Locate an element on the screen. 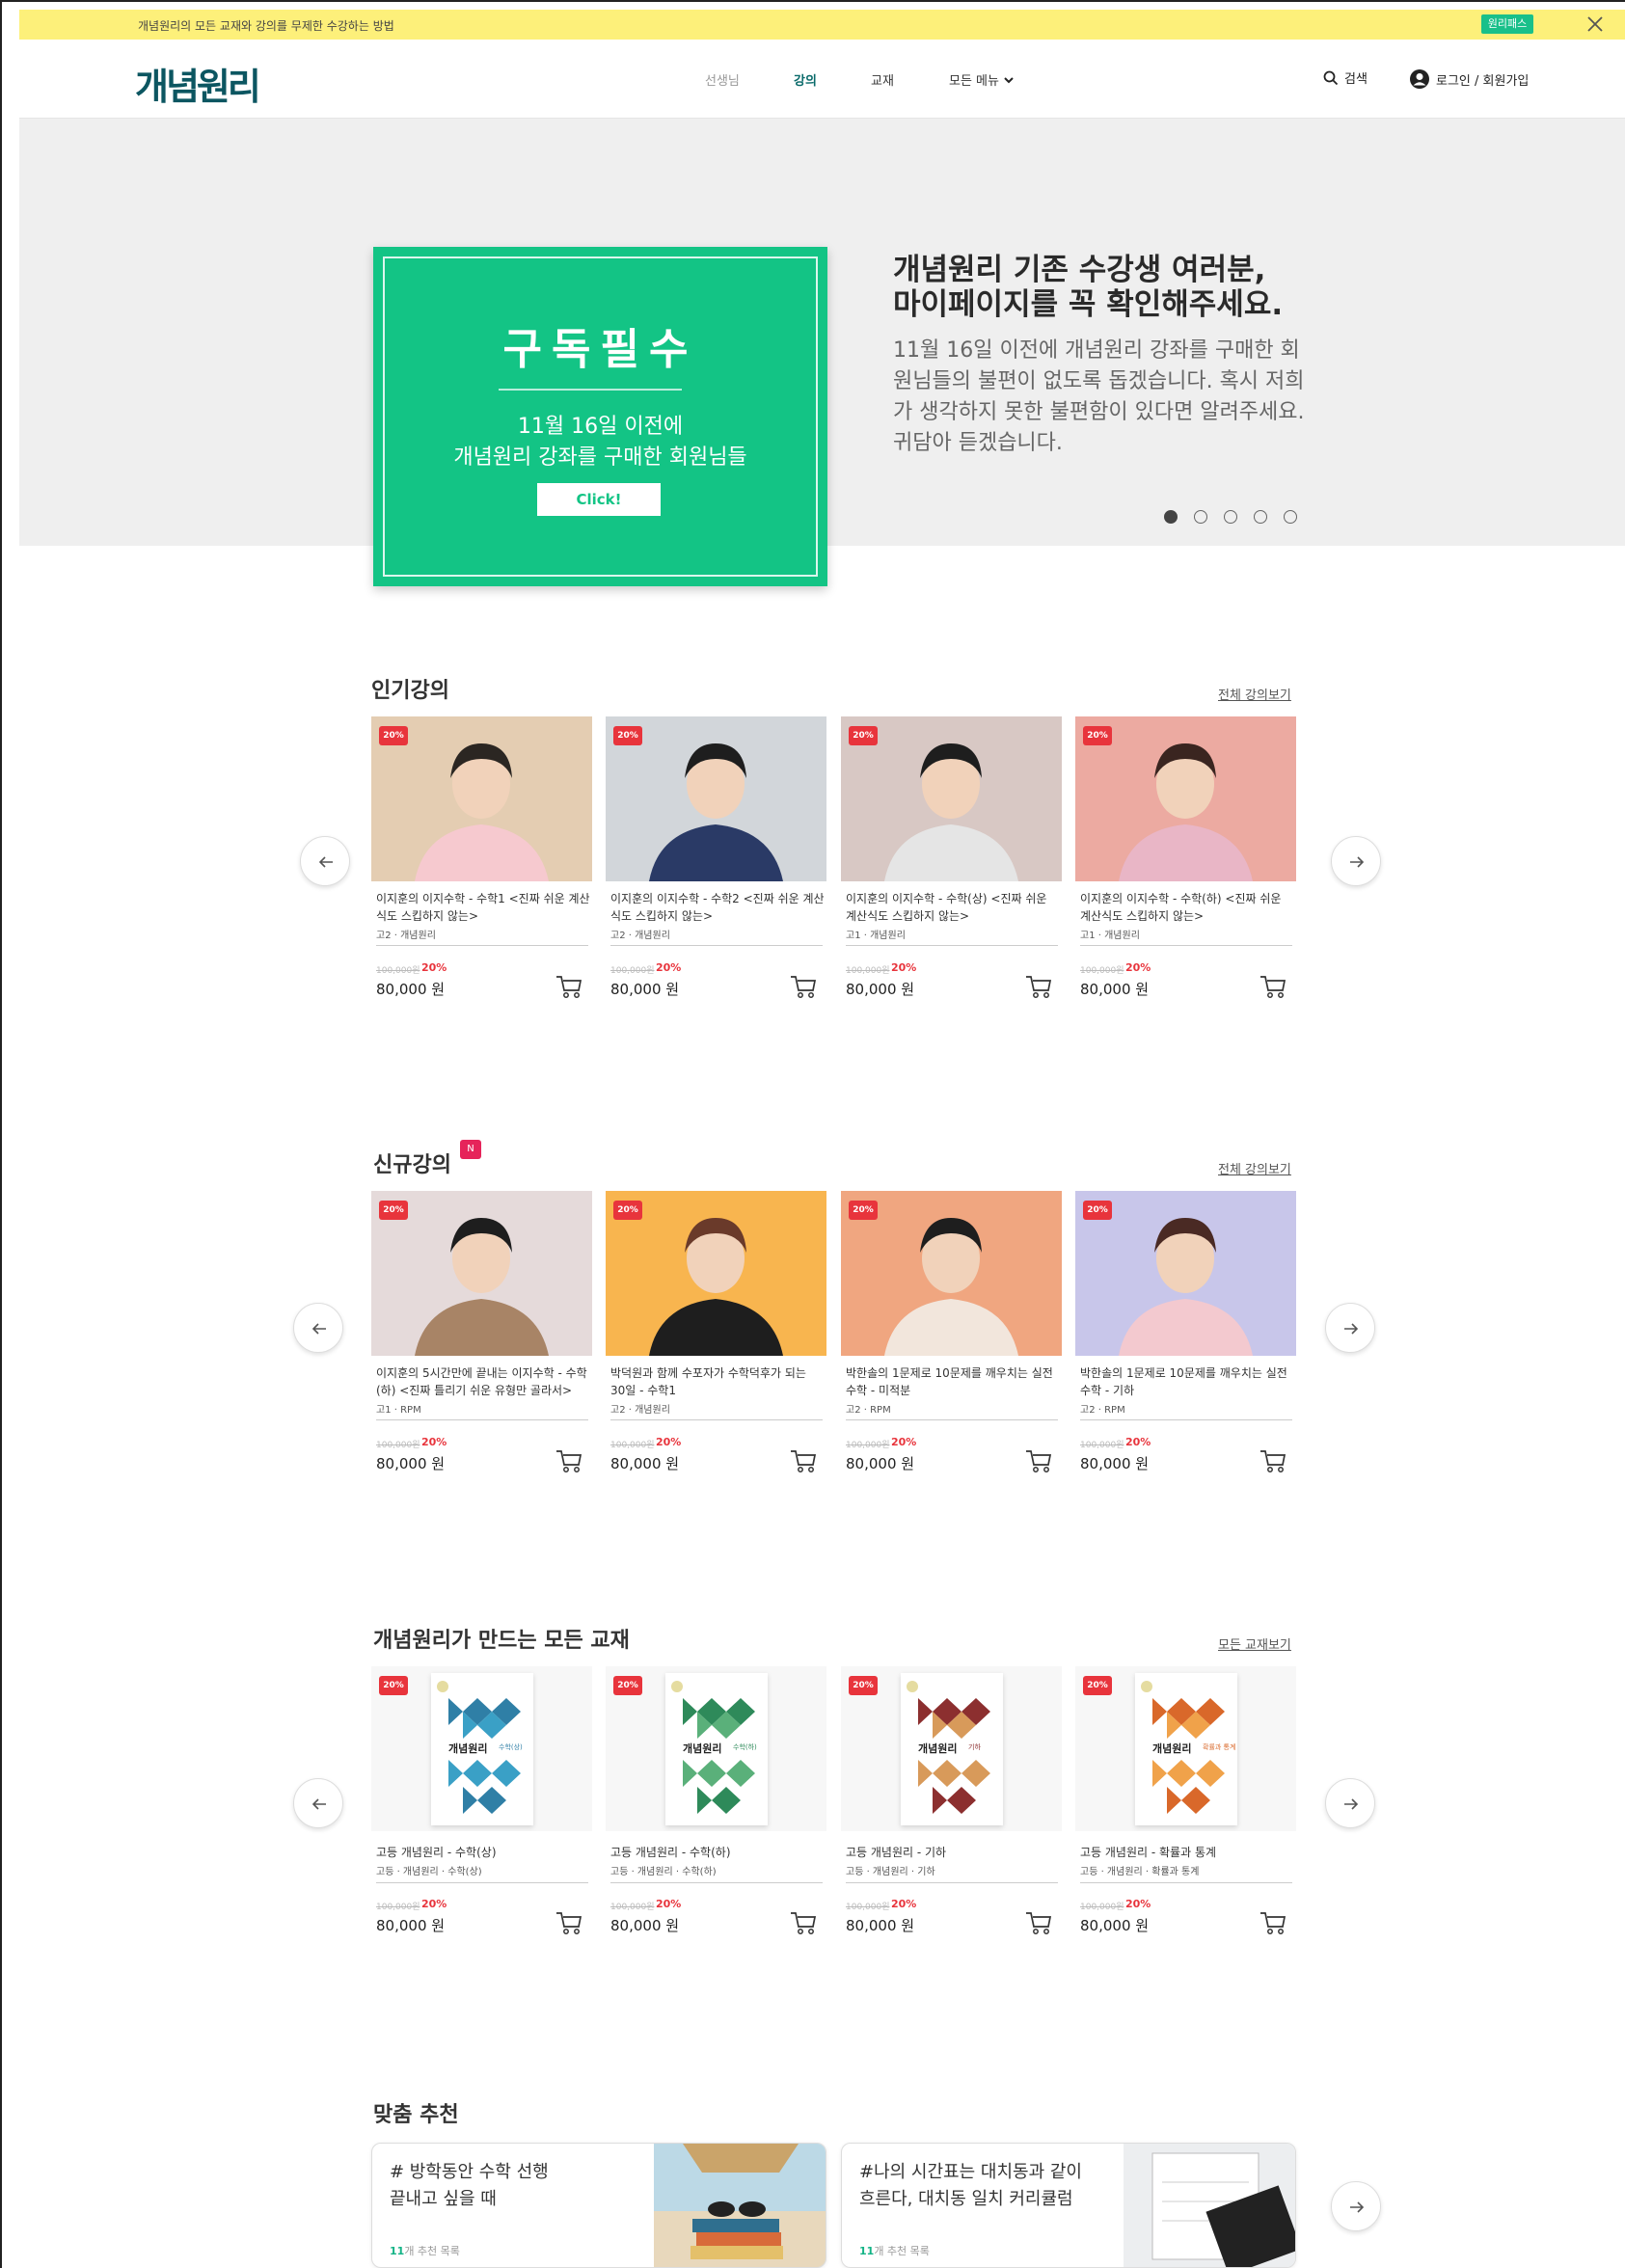 The image size is (1625, 2268). new-view-all-link: 전체 강의보기 is located at coordinates (1254, 1168).